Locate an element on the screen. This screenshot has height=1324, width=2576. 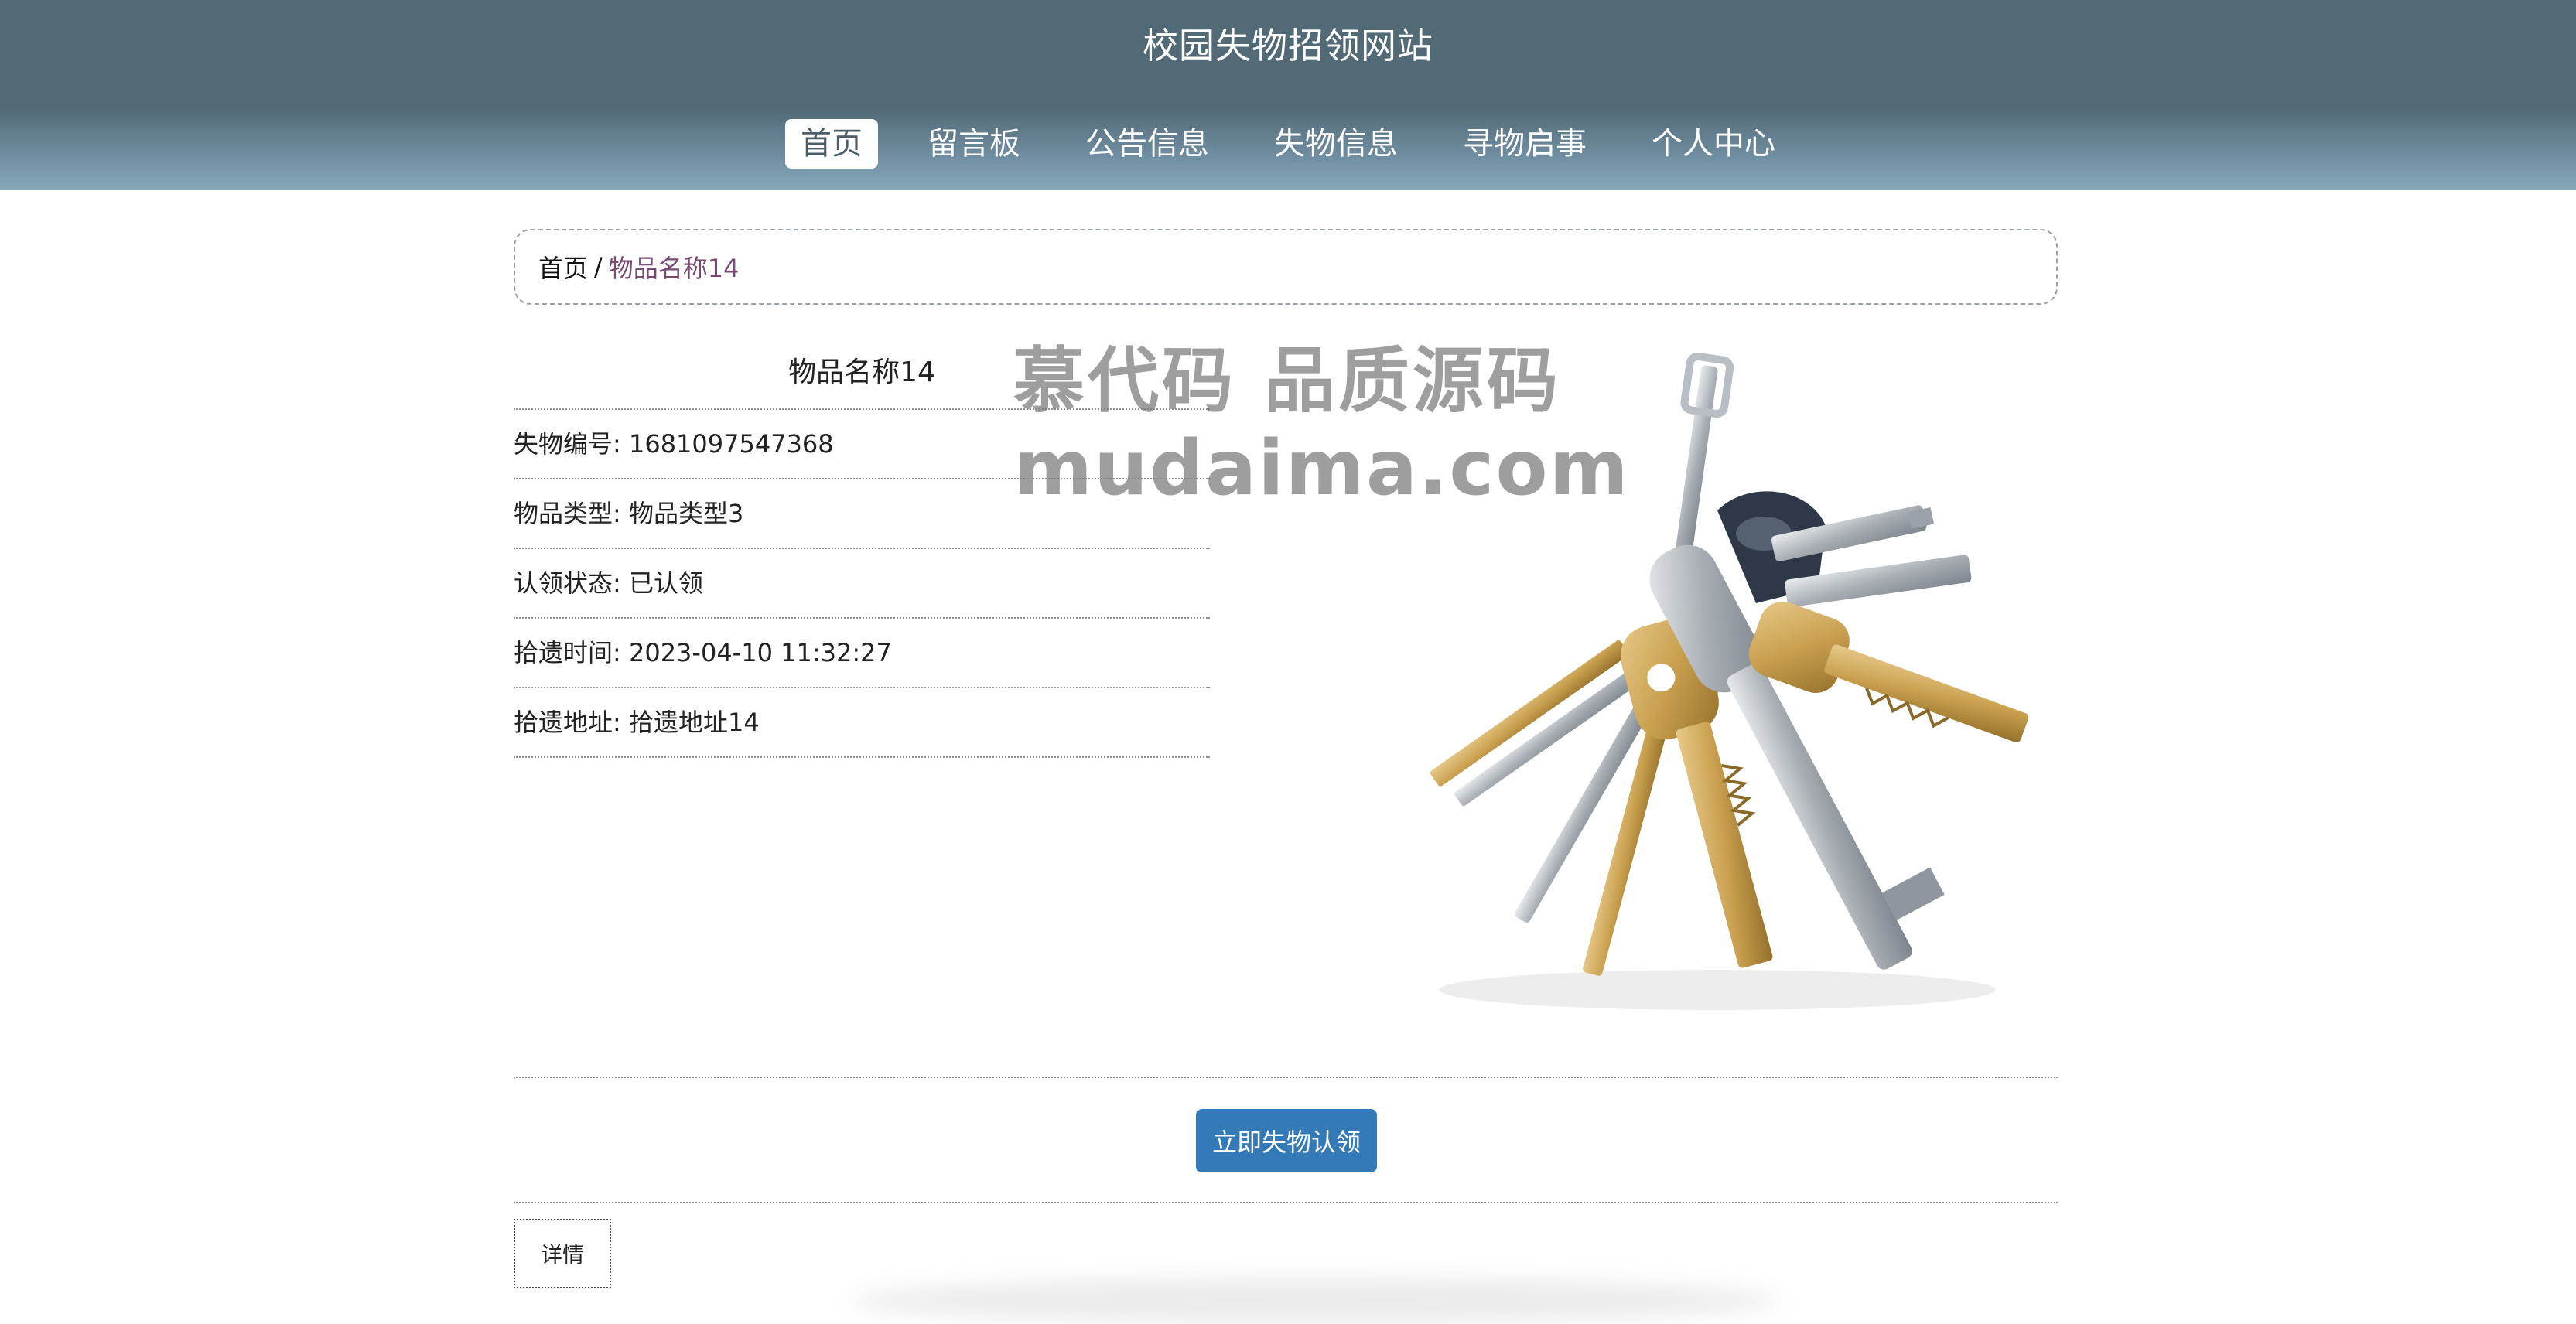
field-found-address: 拾遗地址: 拾遗地址14 is located at coordinates (862, 723).